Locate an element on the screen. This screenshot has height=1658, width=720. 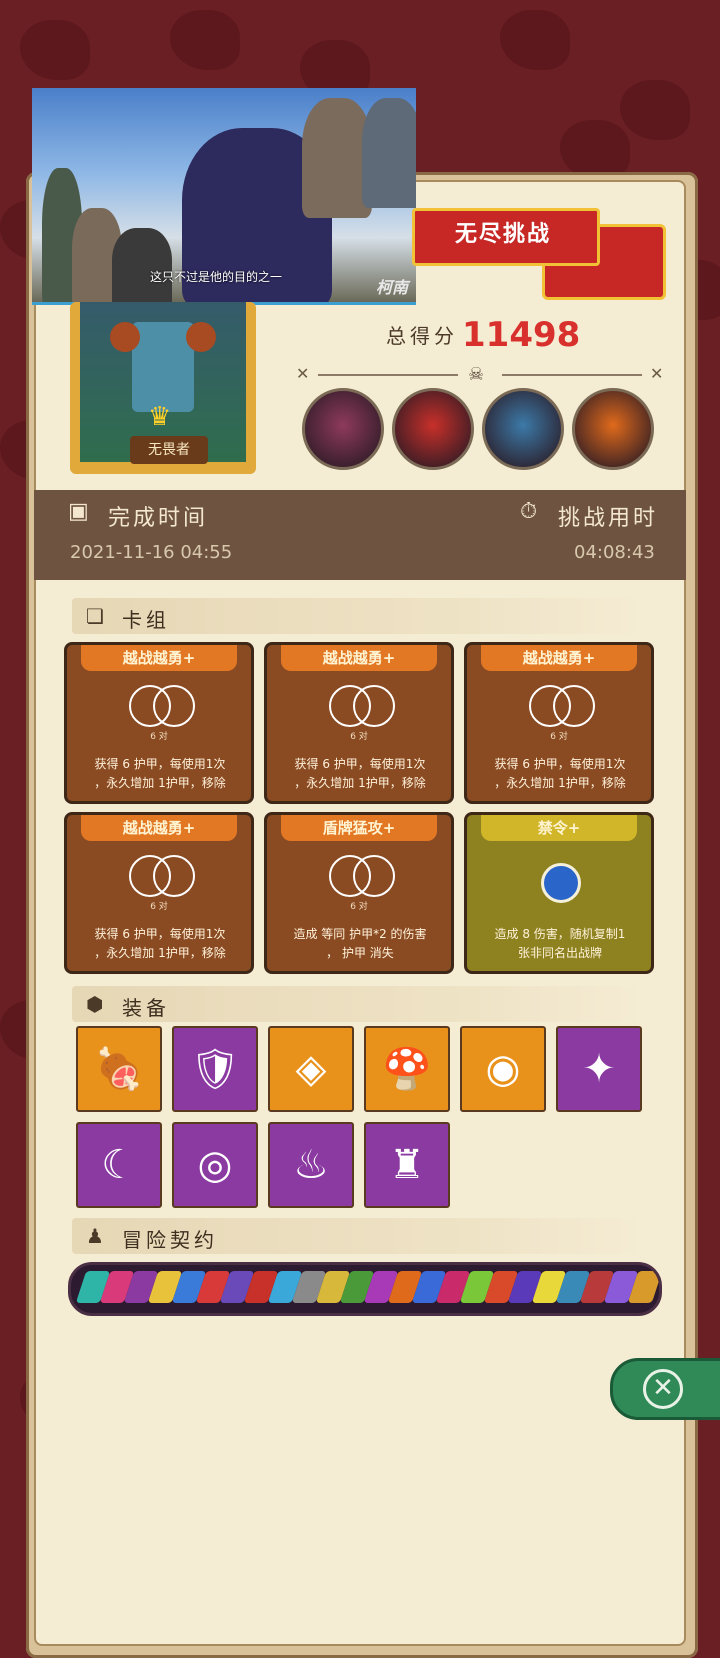
equipment-slot: ◉ is located at coordinates (503, 1069).